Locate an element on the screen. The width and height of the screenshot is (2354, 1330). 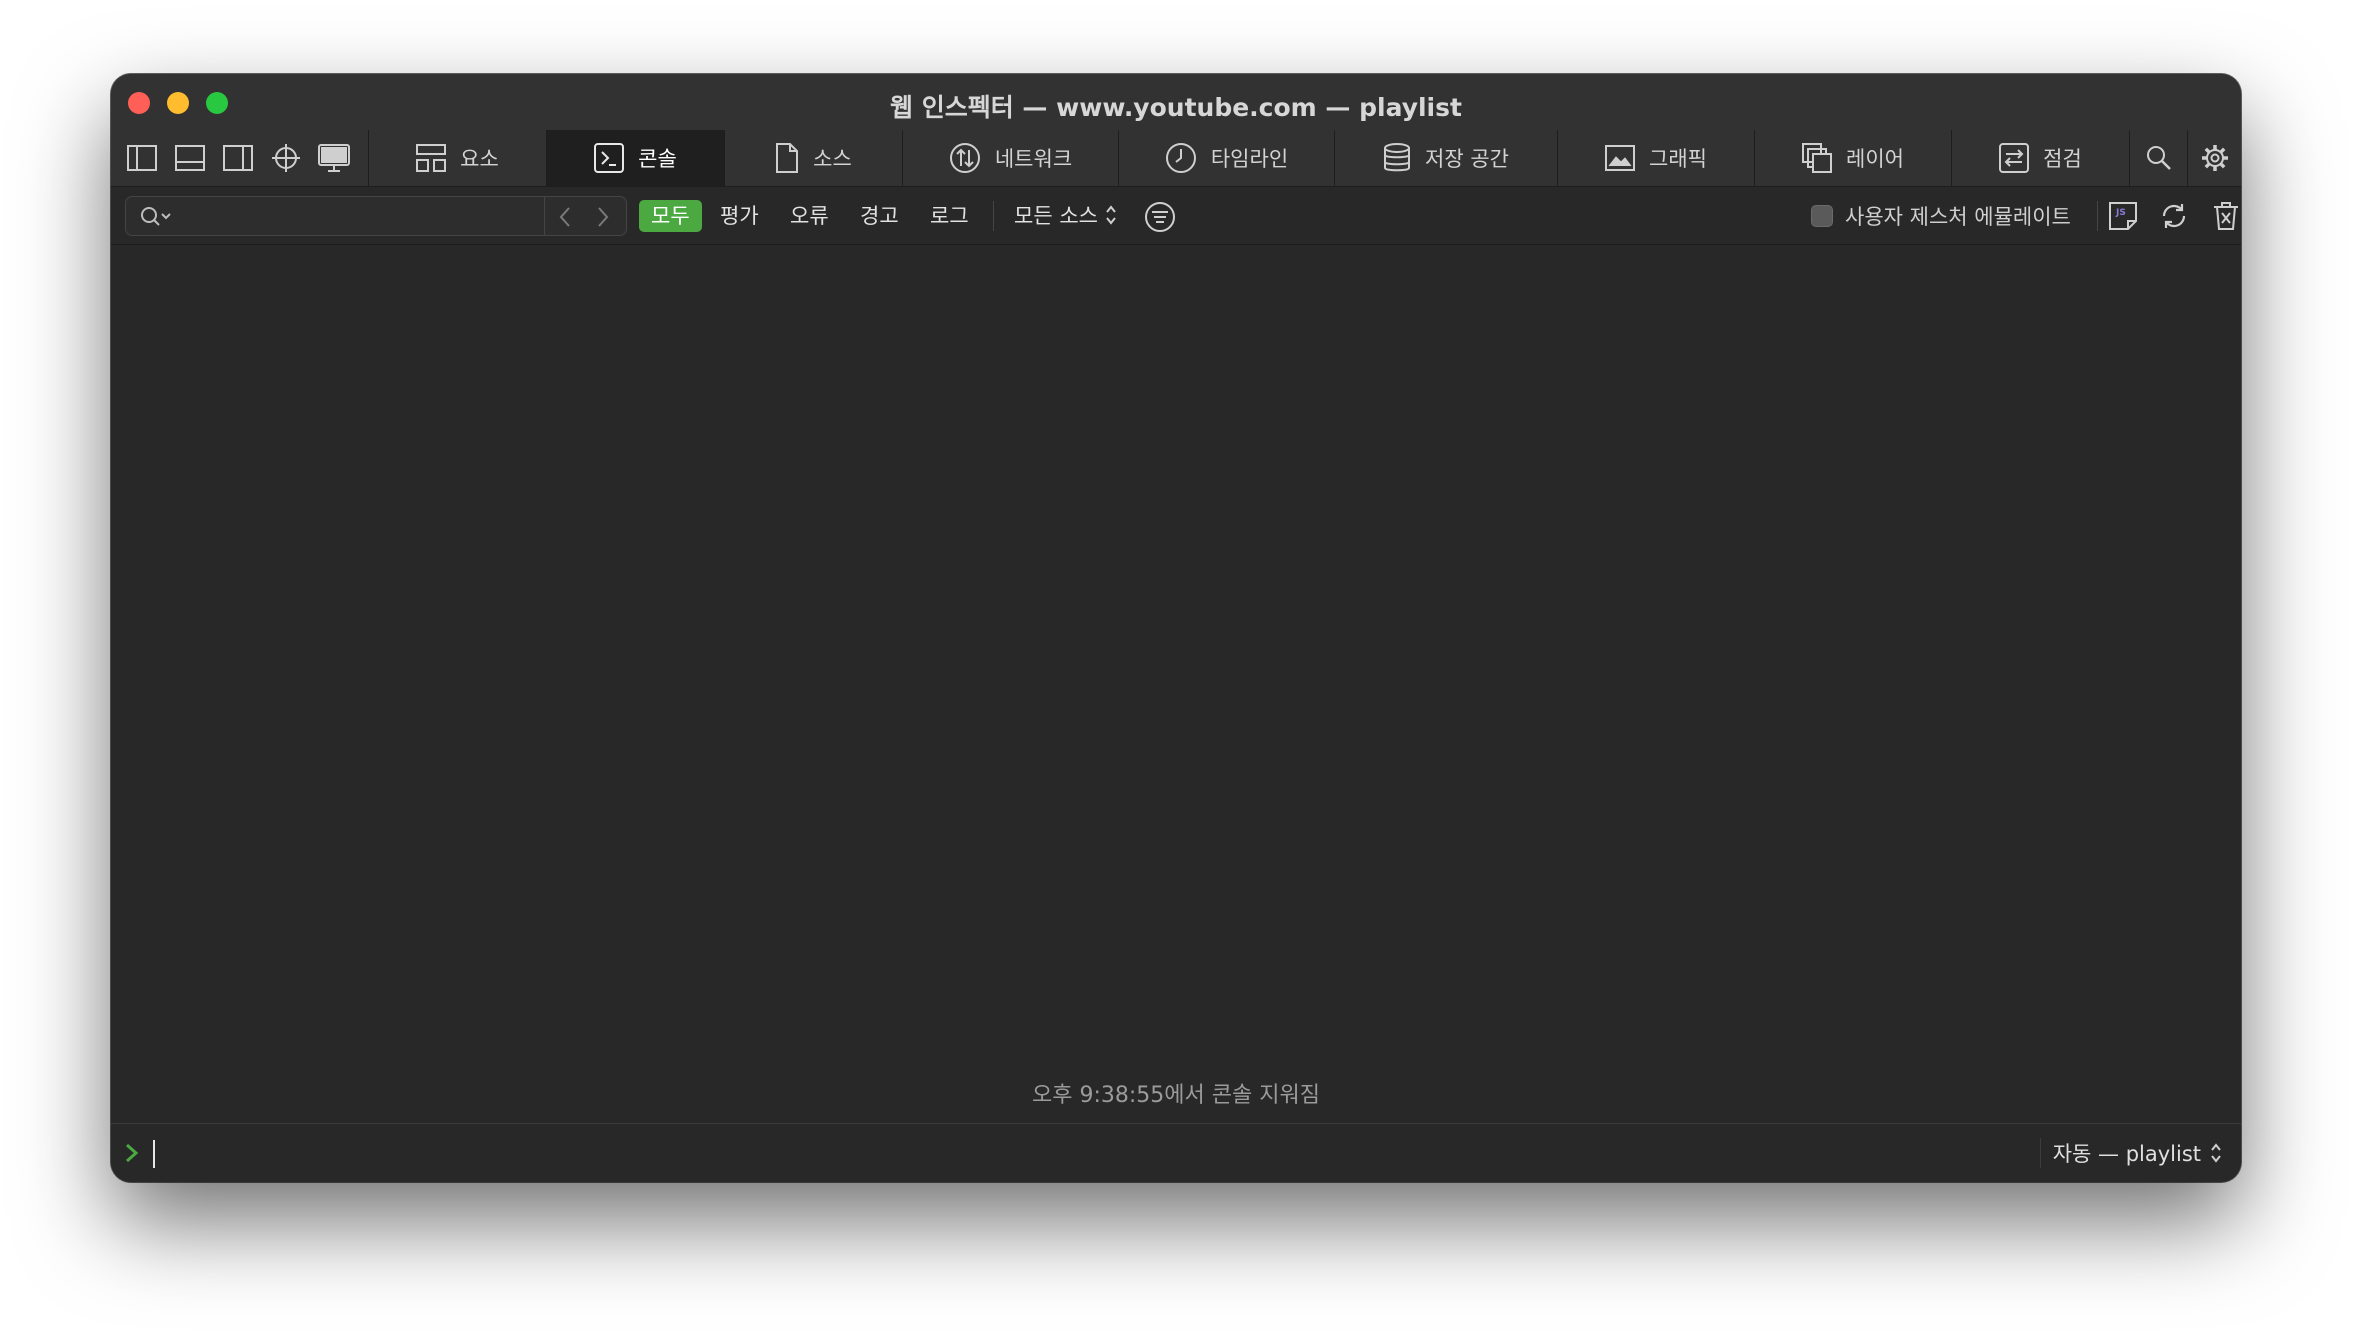
network-icon is located at coordinates (964, 158).